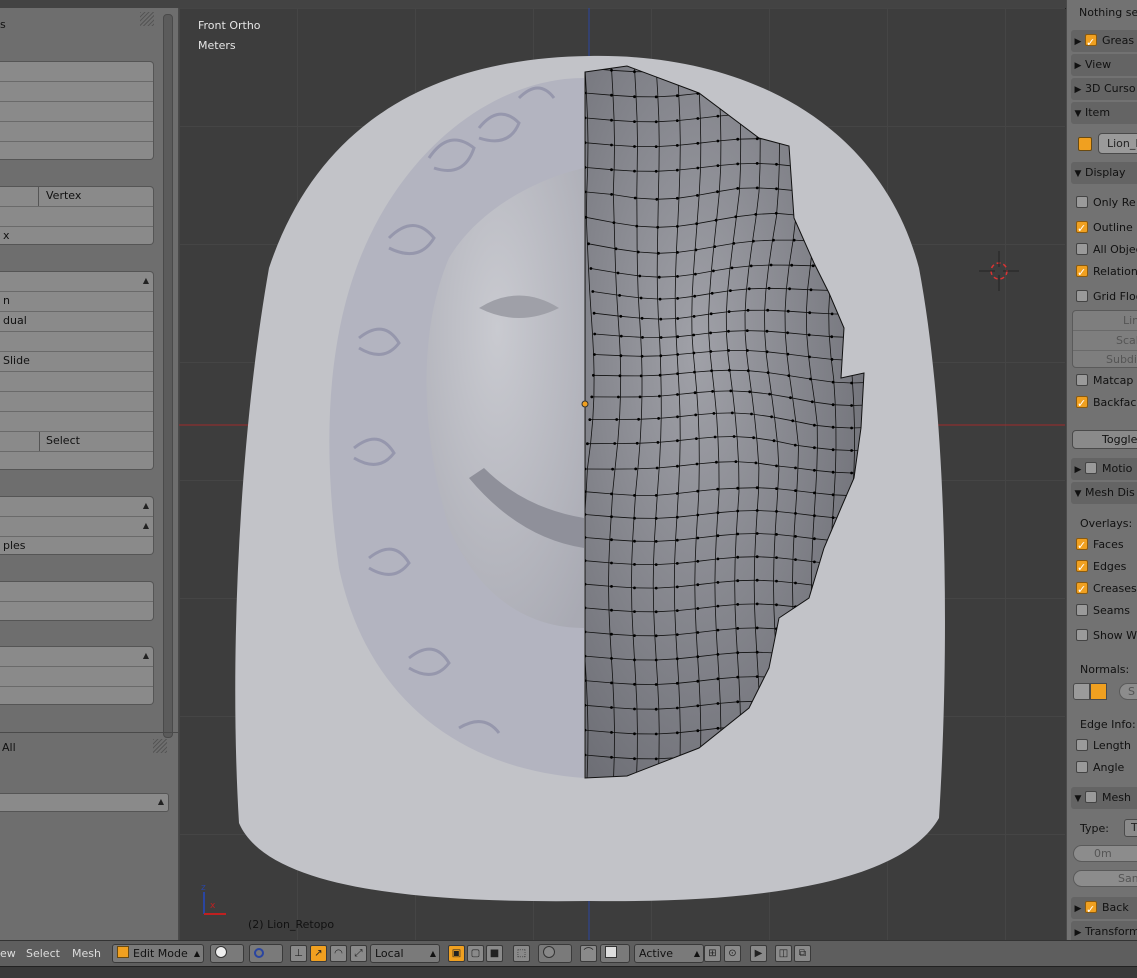  What do you see at coordinates (1082, 745) in the screenshot?
I see `length-checkbox` at bounding box center [1082, 745].